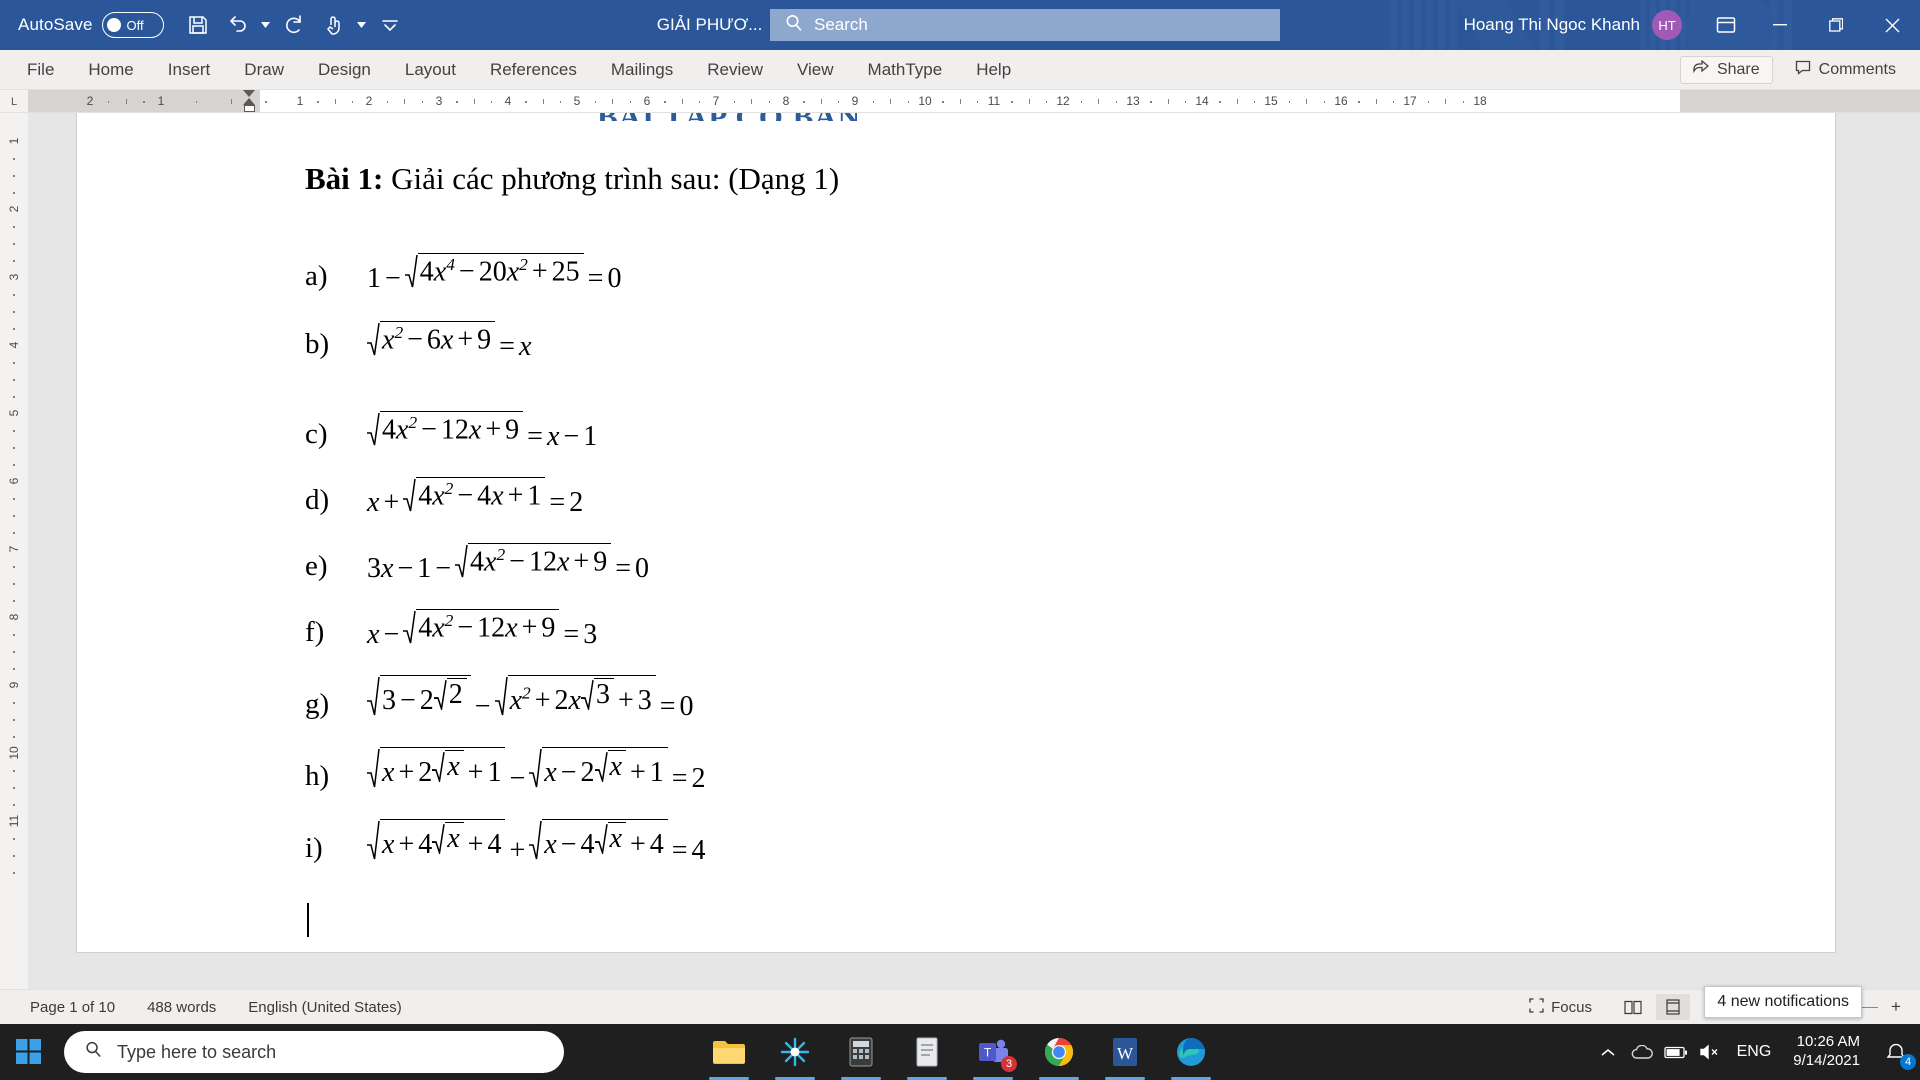  Describe the element at coordinates (994, 1055) in the screenshot. I see `taskbar-app-microsoft-teams: T 3` at that location.